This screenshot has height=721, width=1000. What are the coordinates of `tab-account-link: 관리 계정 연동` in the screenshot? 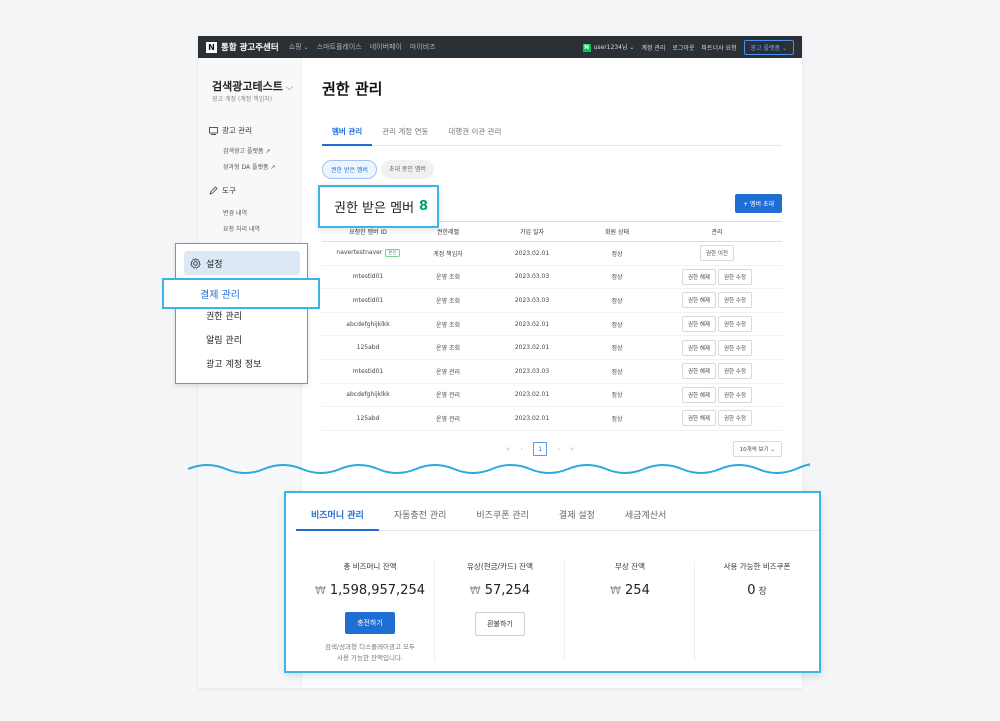 It's located at (405, 134).